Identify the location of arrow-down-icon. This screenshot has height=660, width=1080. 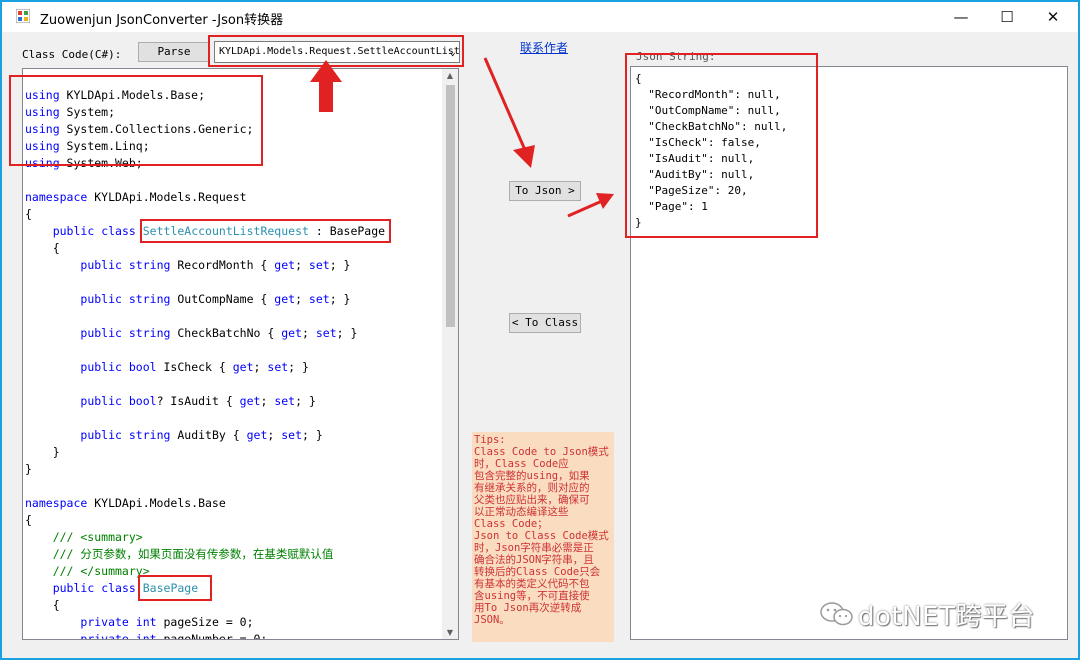
(524, 156).